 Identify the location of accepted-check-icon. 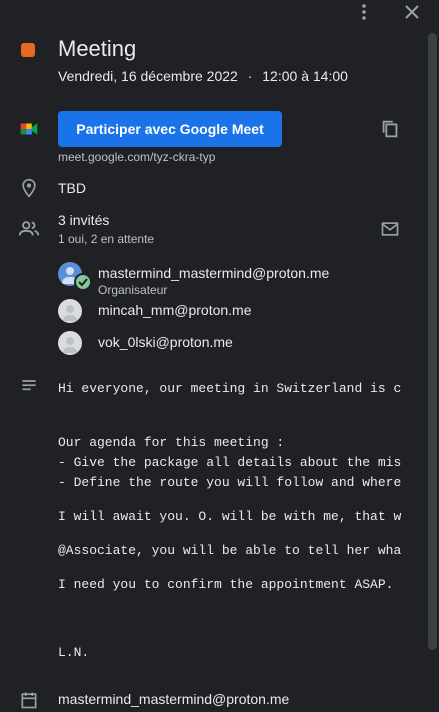
(83, 282).